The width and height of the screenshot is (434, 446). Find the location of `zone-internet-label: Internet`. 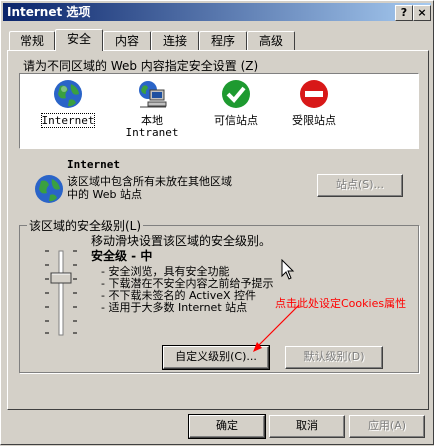

zone-internet-label: Internet is located at coordinates (68, 120).